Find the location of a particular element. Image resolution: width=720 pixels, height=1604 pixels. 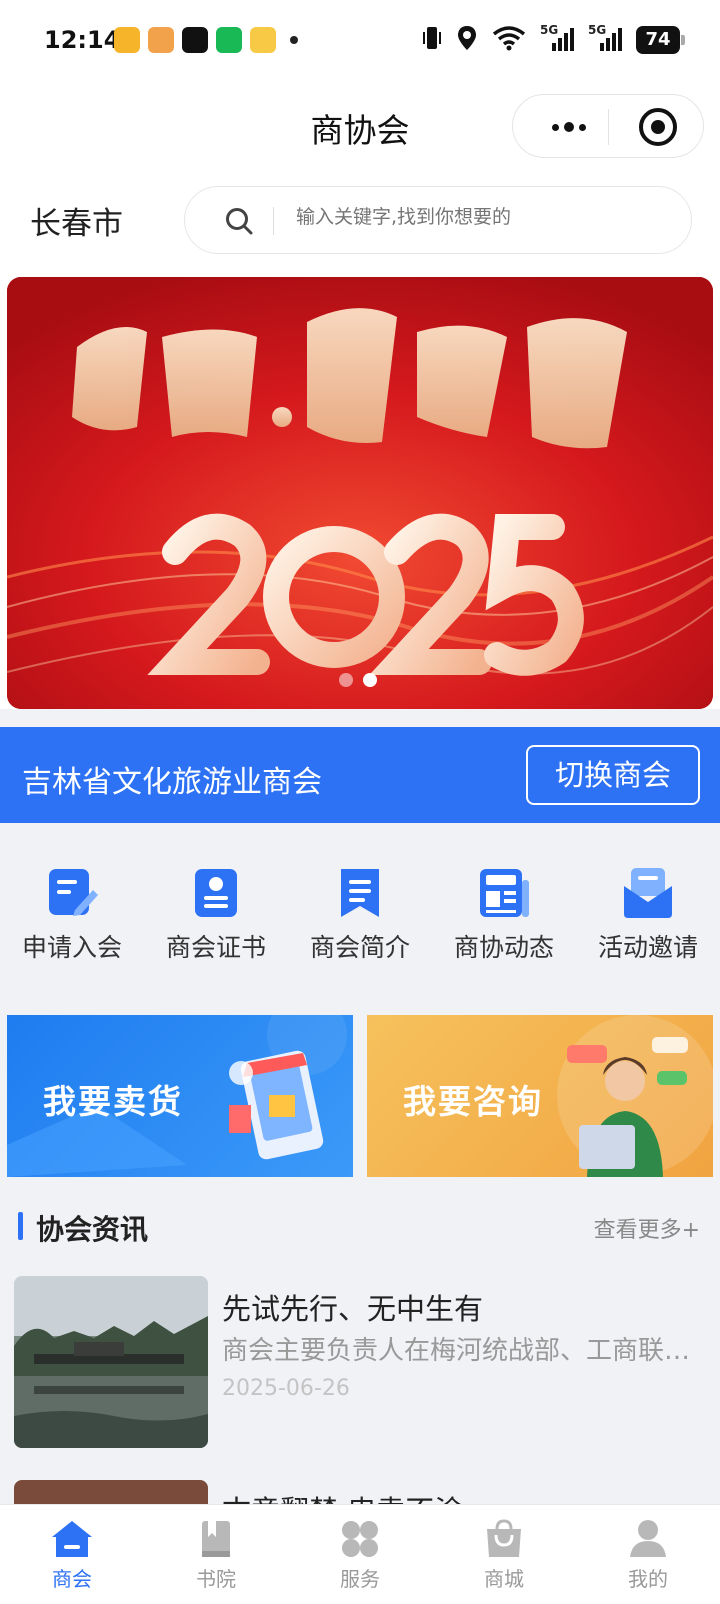

bottom-tab-bar: 商会 书院 服务 商城 我的 is located at coordinates (360, 1554).